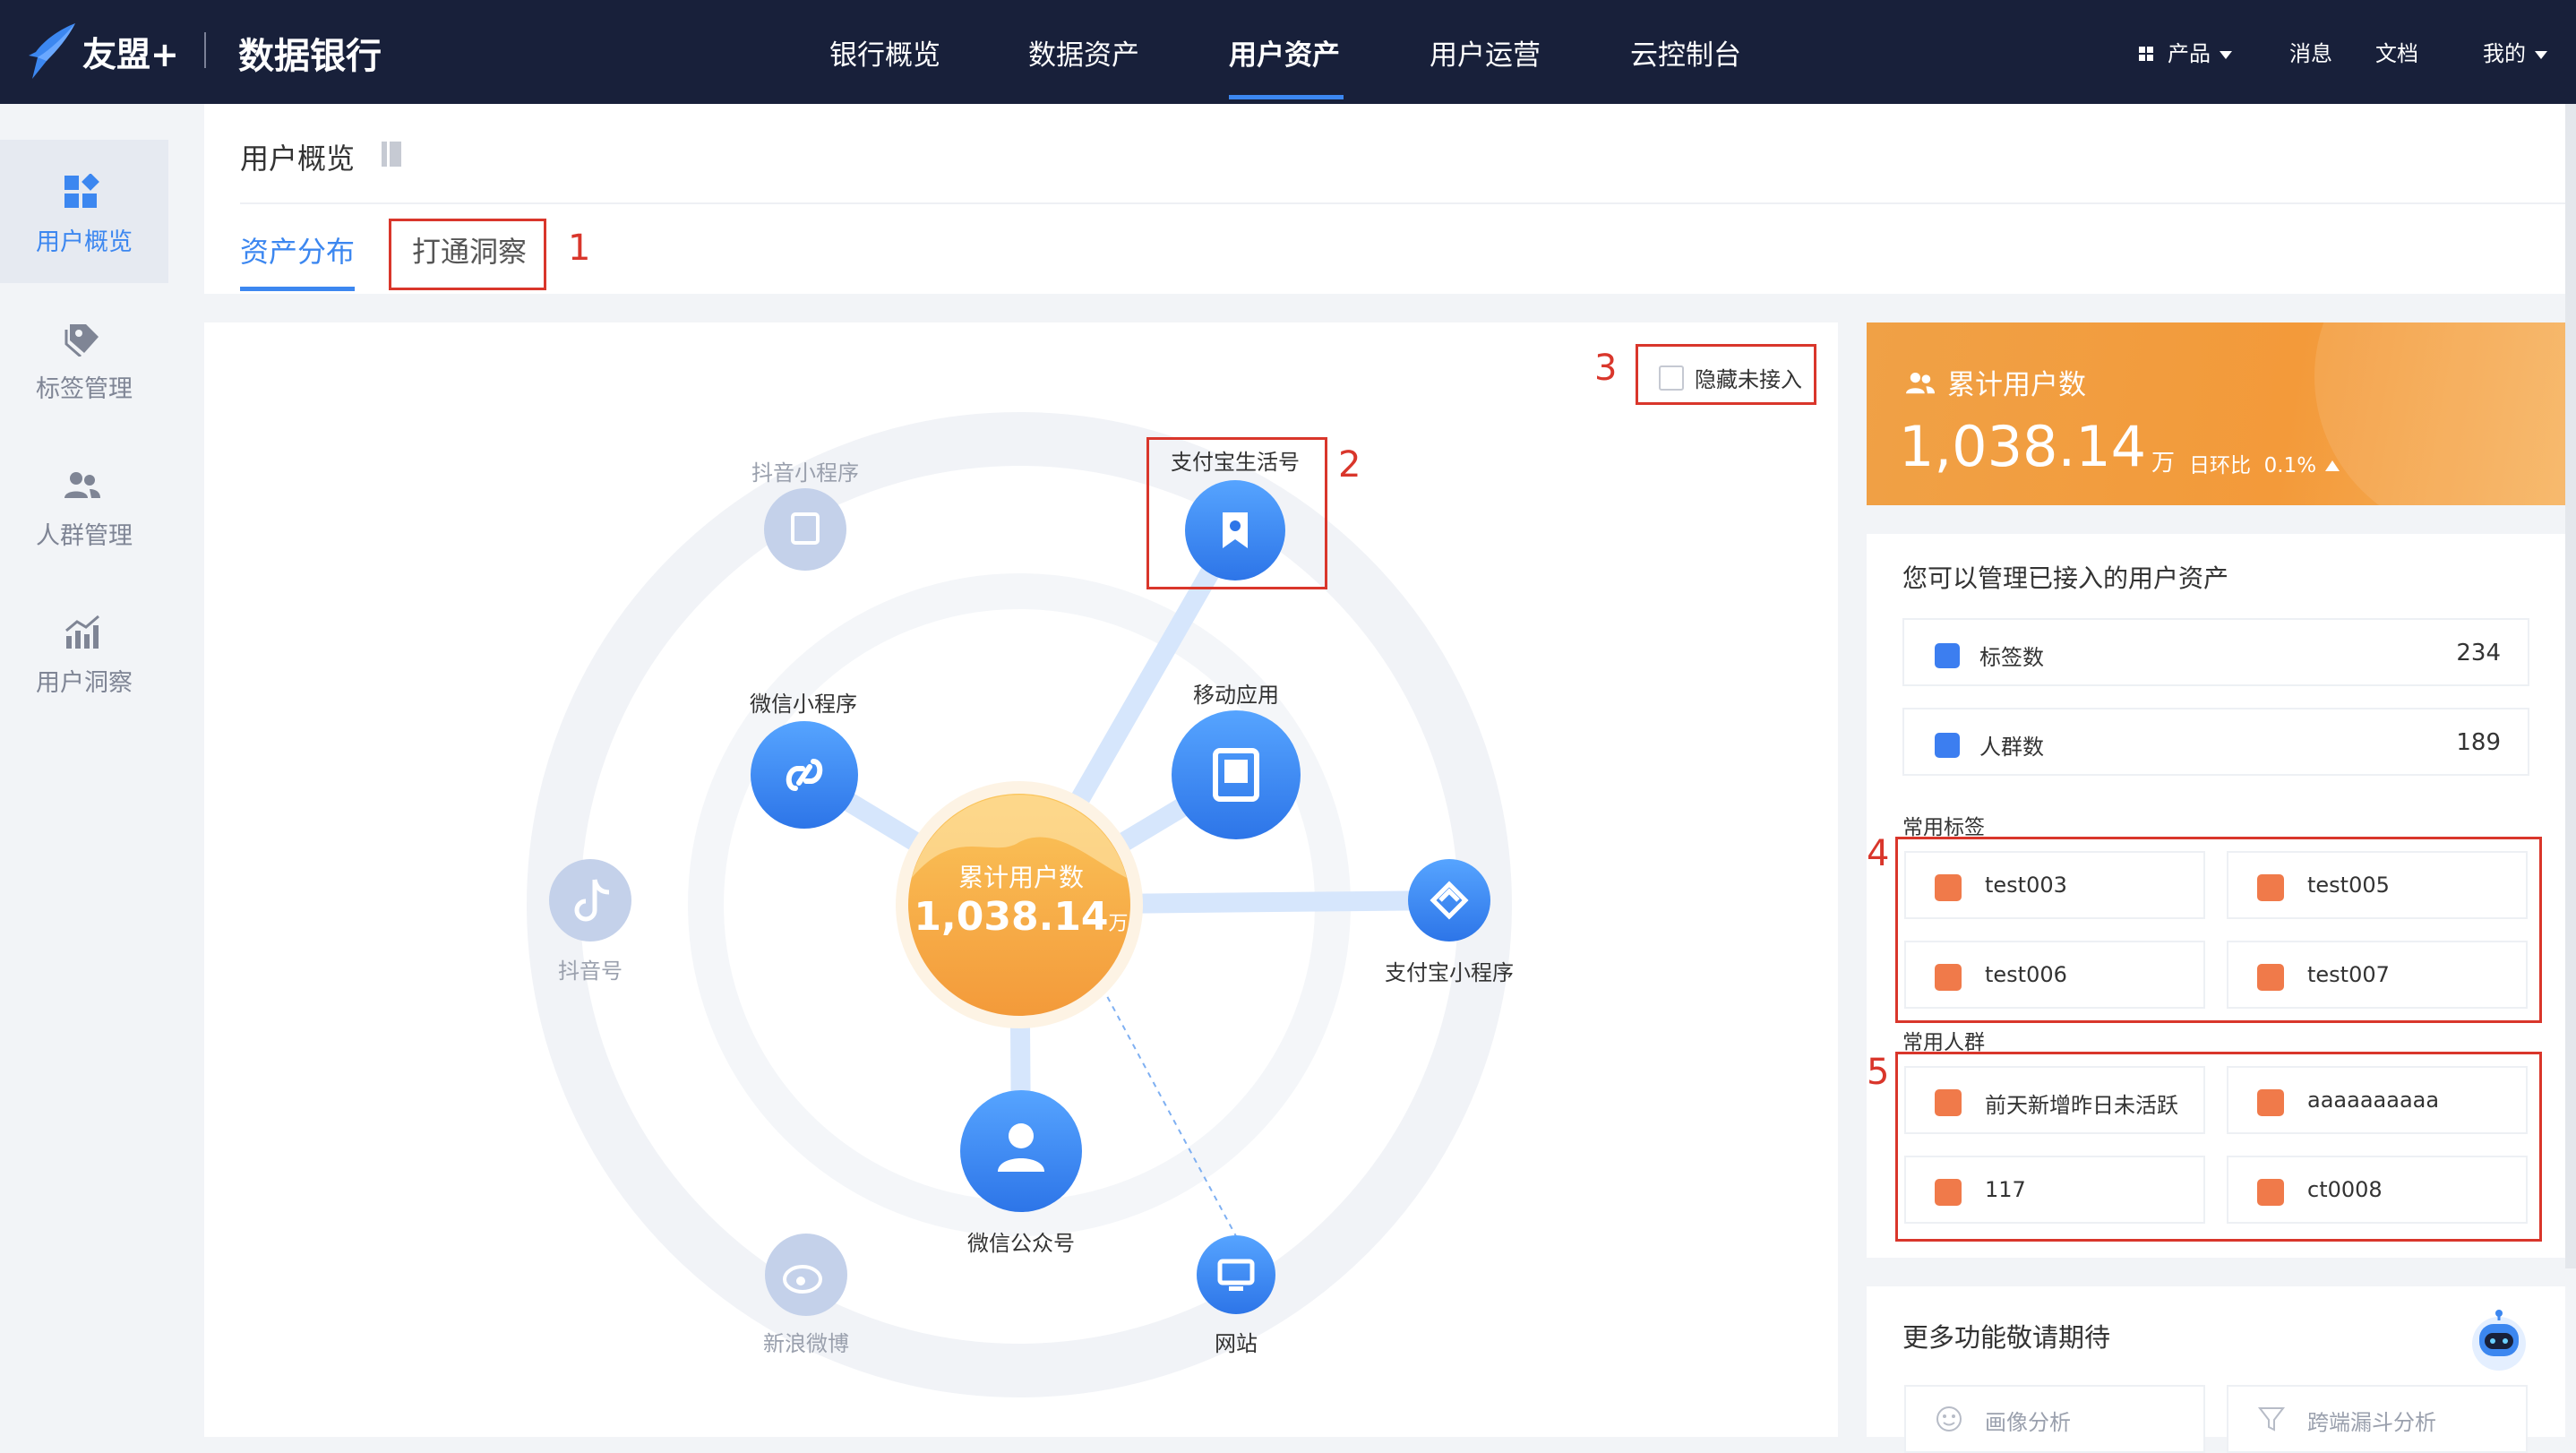 This screenshot has height=1453, width=2576. Describe the element at coordinates (84, 358) in the screenshot. I see `sidebar-item-tag-management: 标签管理` at that location.